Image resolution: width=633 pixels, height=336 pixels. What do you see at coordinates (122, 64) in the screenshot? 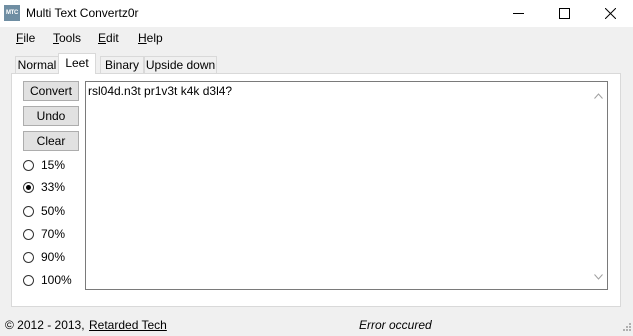
I see `tab-binary: Binary` at bounding box center [122, 64].